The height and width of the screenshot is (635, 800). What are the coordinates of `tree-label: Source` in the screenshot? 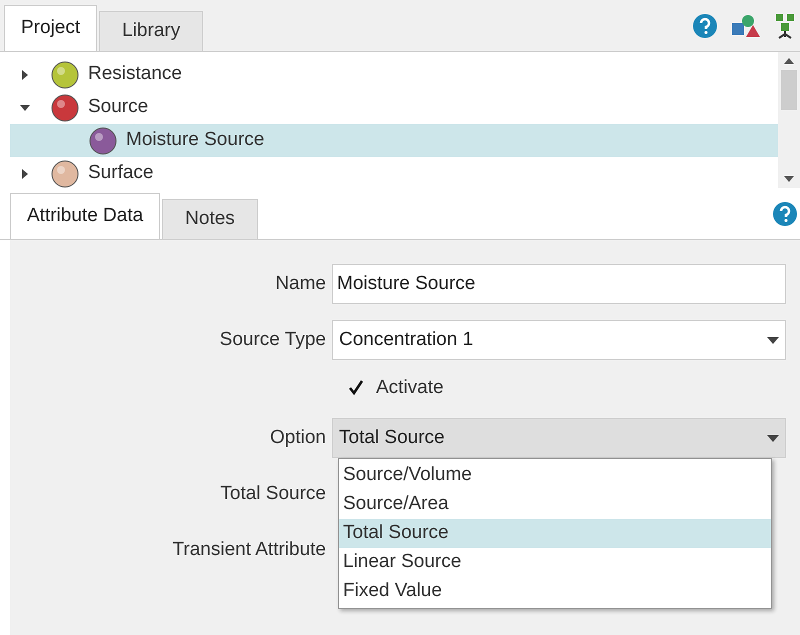 It's located at (118, 107).